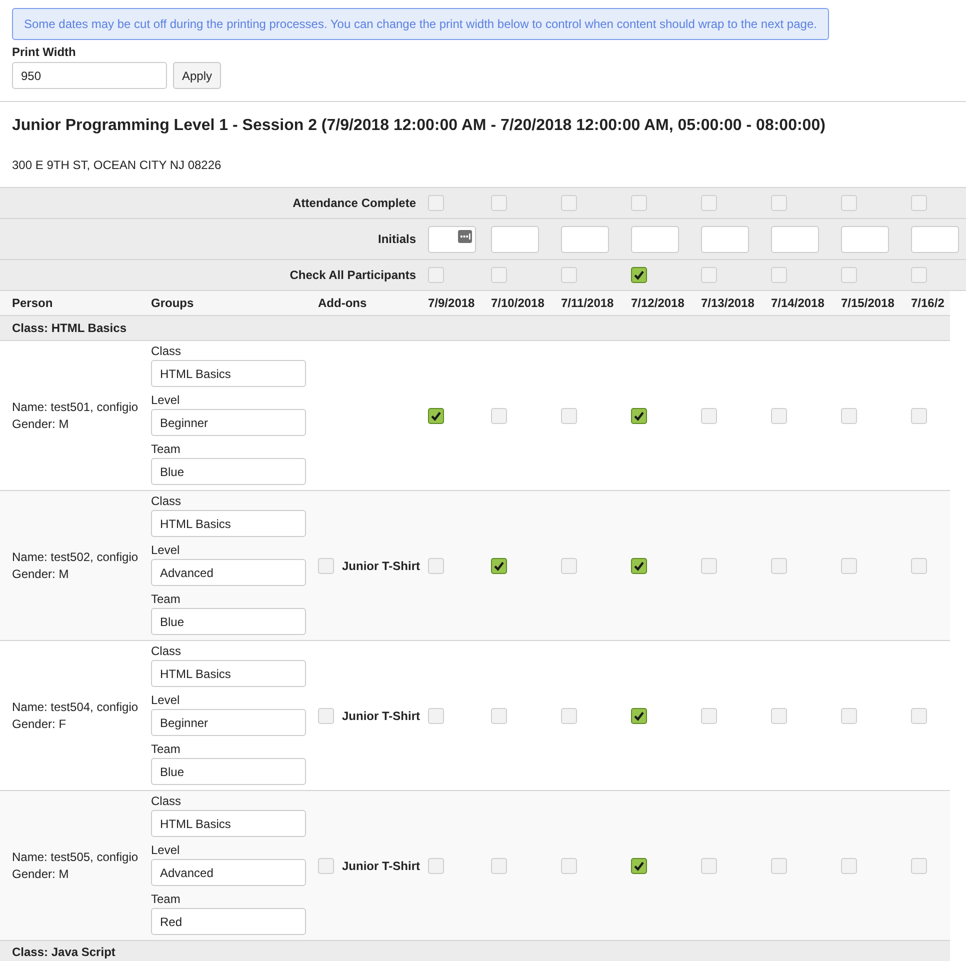  Describe the element at coordinates (342, 303) in the screenshot. I see `column-header: Add-ons` at that location.